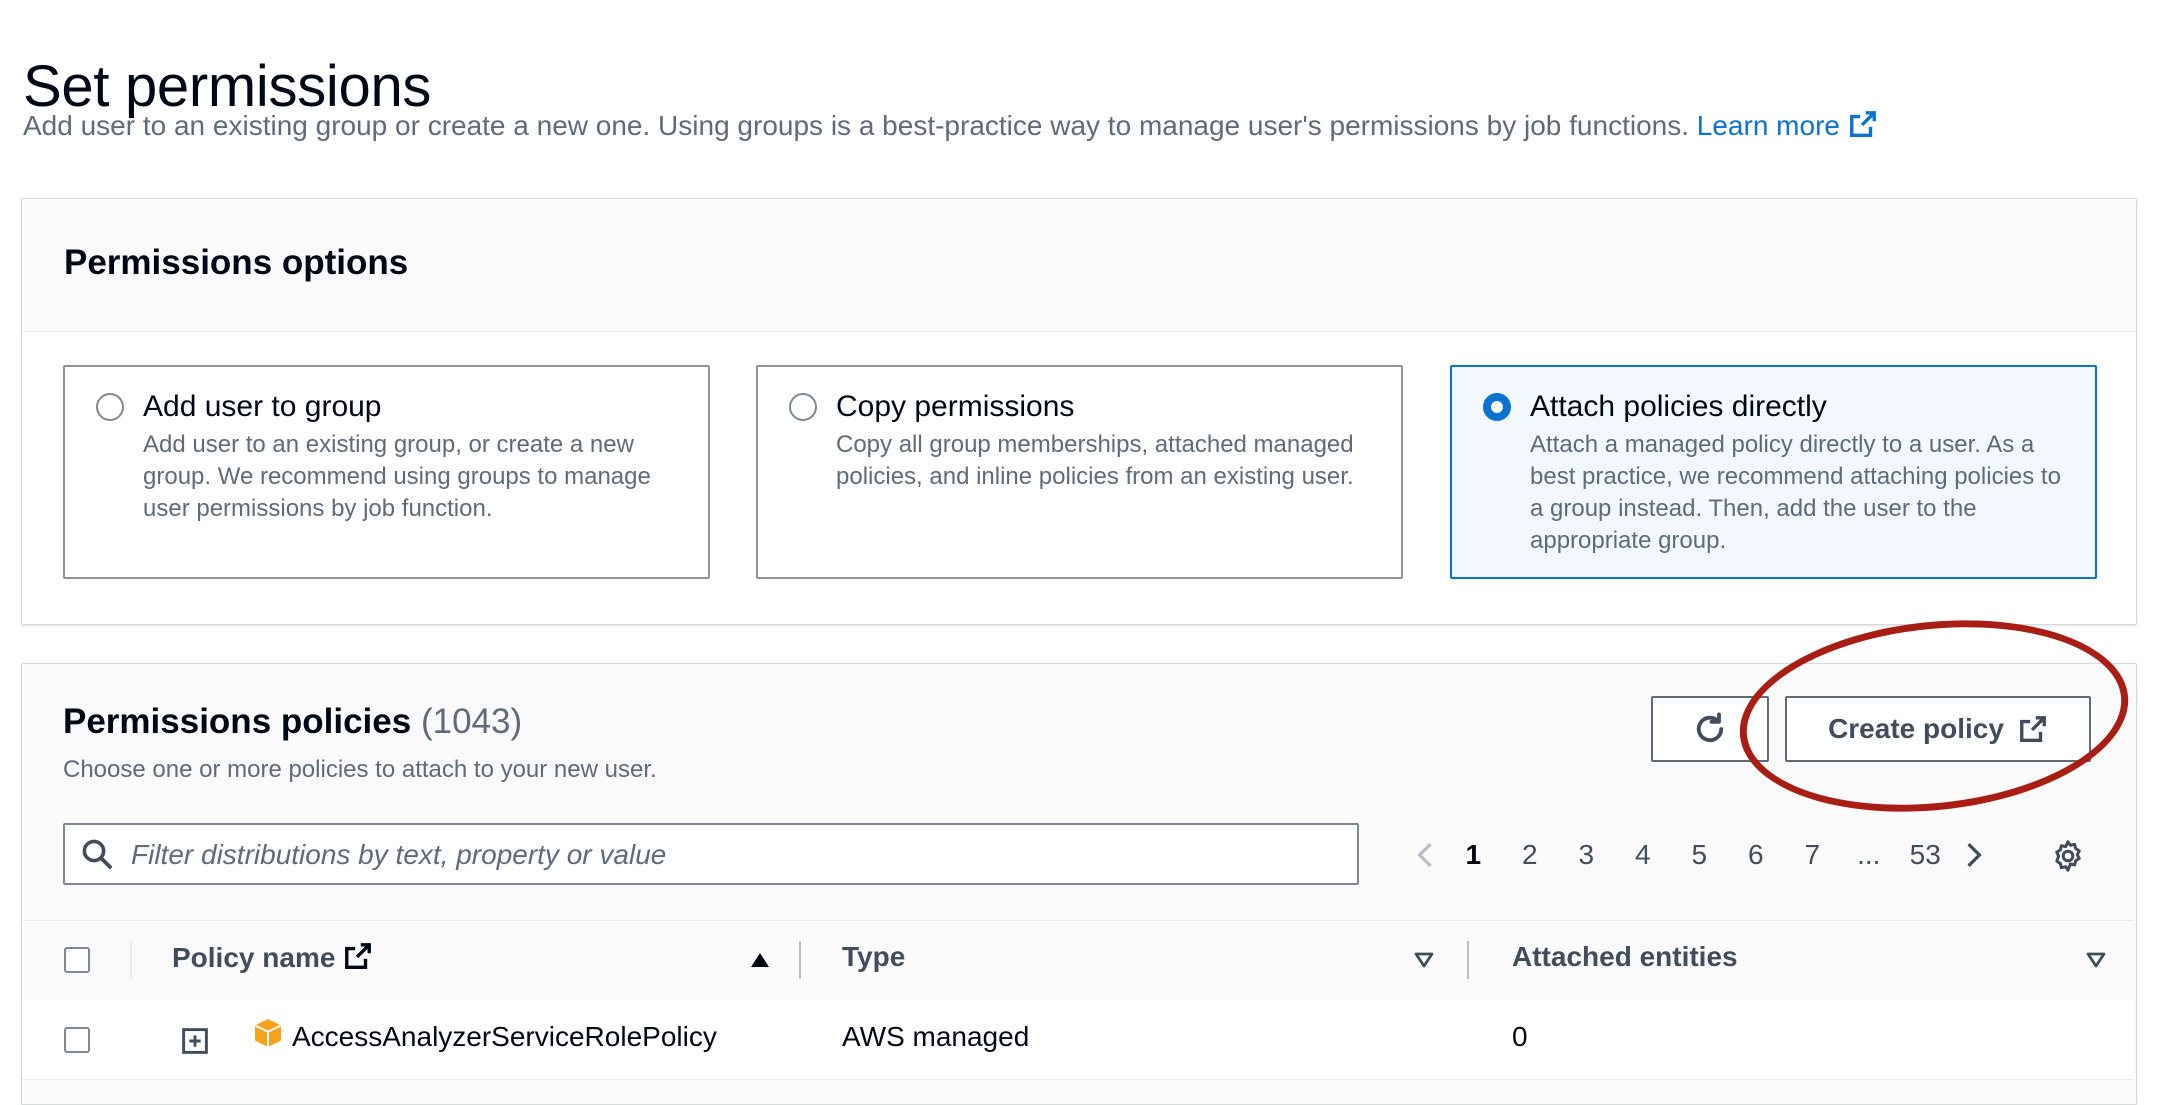  I want to click on previous-page-button, so click(1425, 855).